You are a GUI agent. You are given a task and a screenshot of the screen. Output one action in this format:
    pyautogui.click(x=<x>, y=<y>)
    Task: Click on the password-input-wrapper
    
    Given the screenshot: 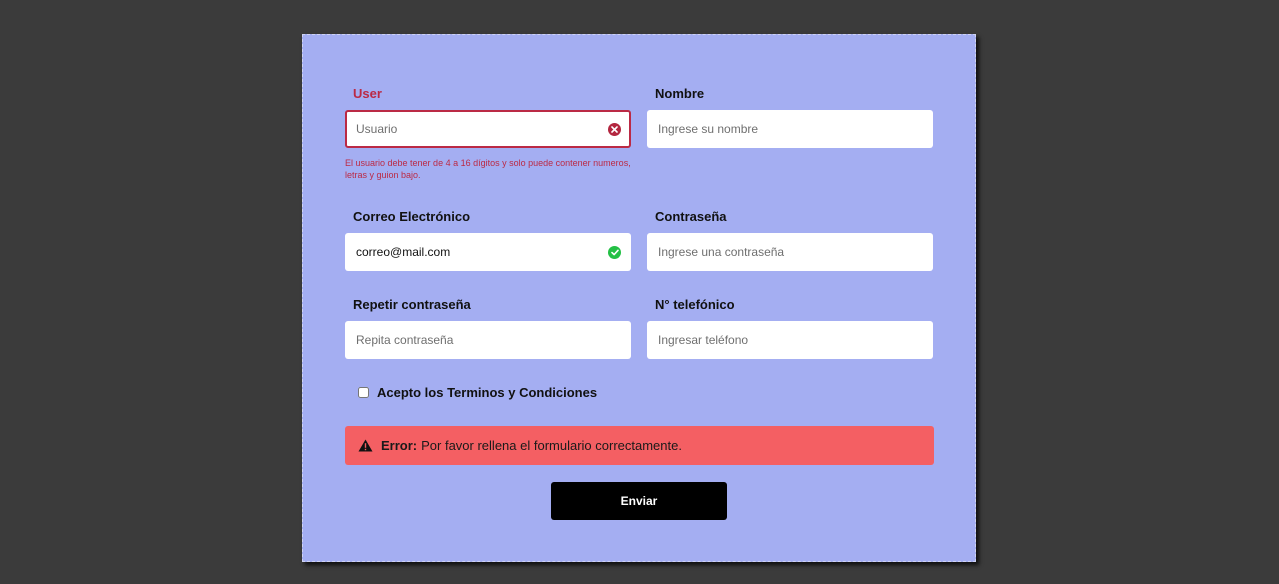 What is the action you would take?
    pyautogui.click(x=790, y=252)
    